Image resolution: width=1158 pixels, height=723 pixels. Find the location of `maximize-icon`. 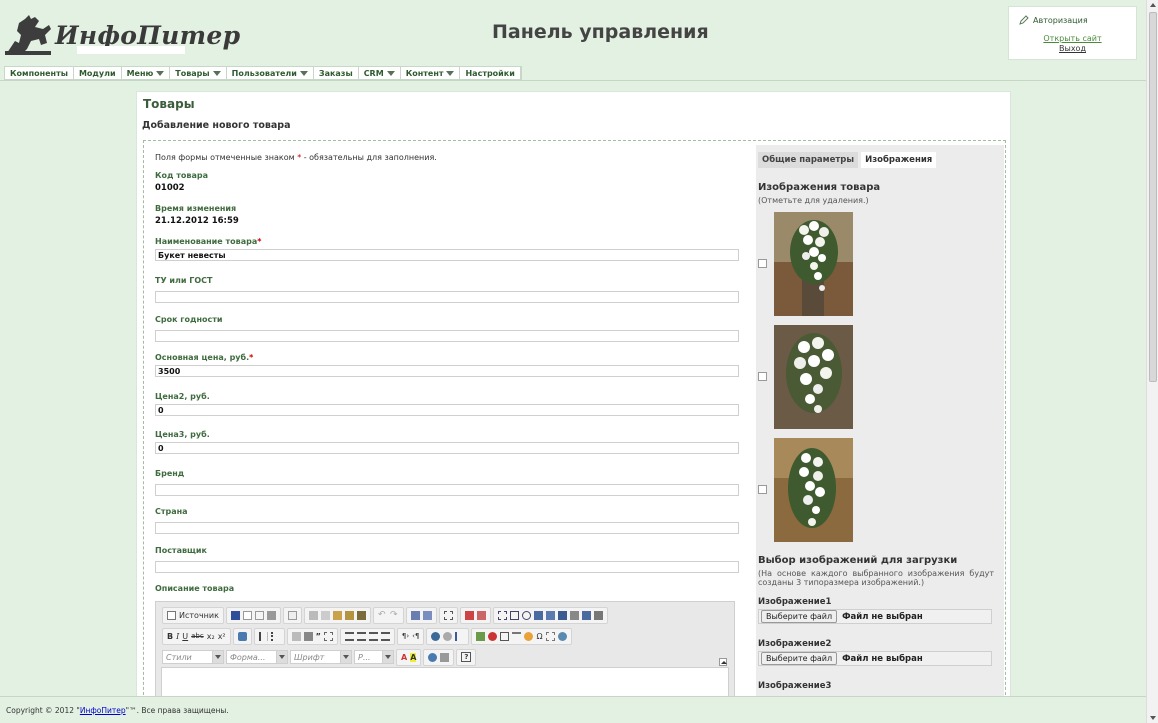

maximize-icon is located at coordinates (433, 657).